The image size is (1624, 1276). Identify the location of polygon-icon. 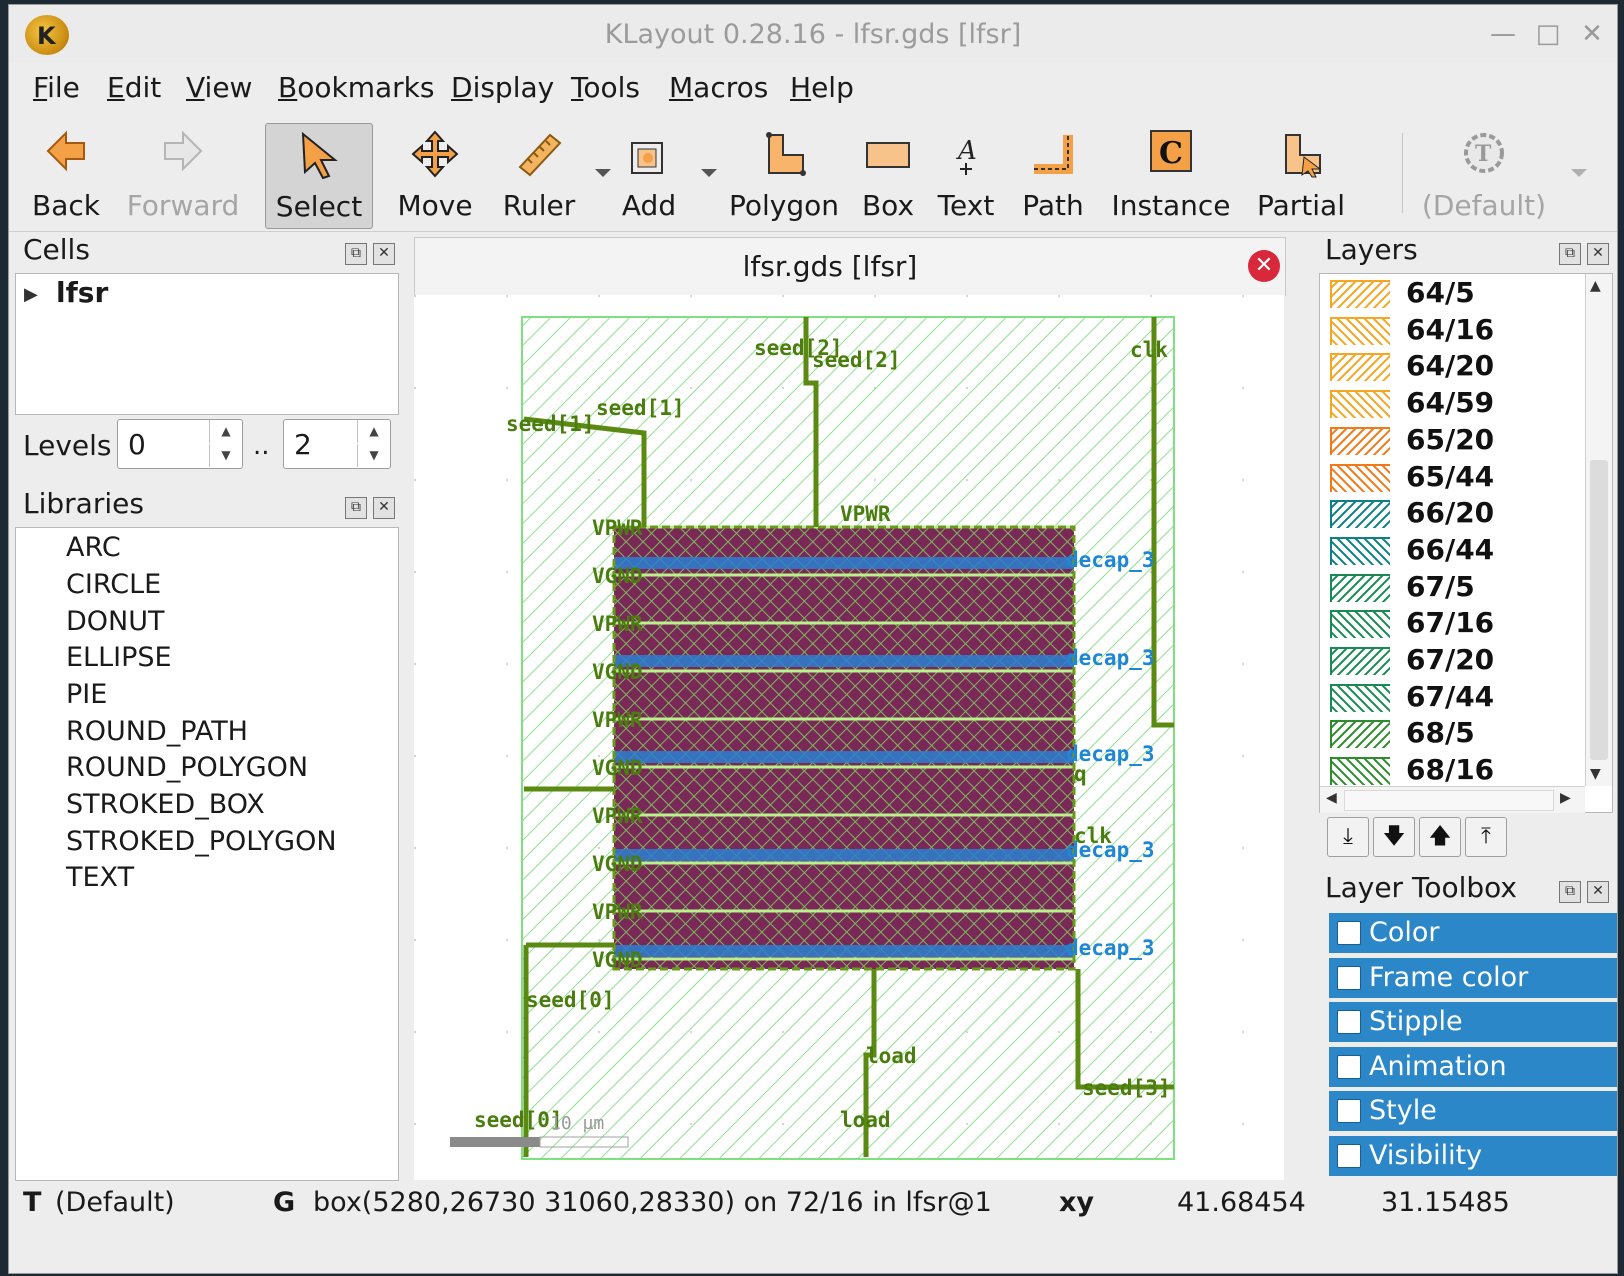
(786, 154).